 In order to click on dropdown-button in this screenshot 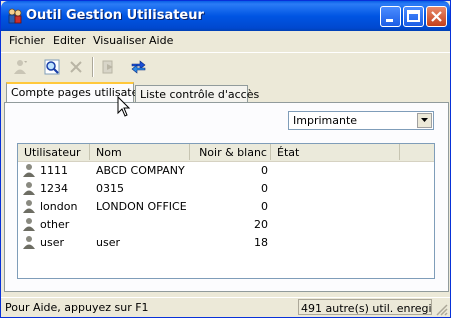, I will do `click(424, 120)`.